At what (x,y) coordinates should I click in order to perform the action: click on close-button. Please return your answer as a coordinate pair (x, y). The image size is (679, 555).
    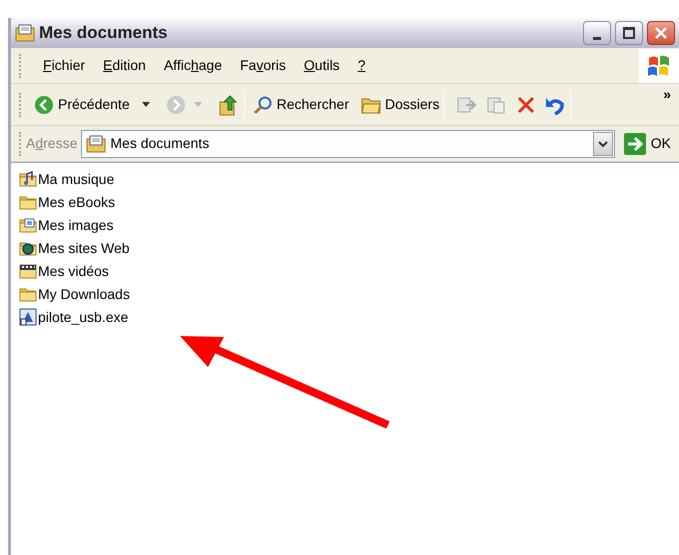
    Looking at the image, I should click on (661, 33).